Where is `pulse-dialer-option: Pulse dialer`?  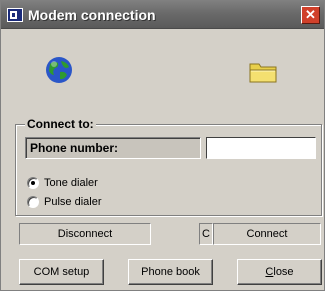
pulse-dialer-option: Pulse dialer is located at coordinates (64, 202).